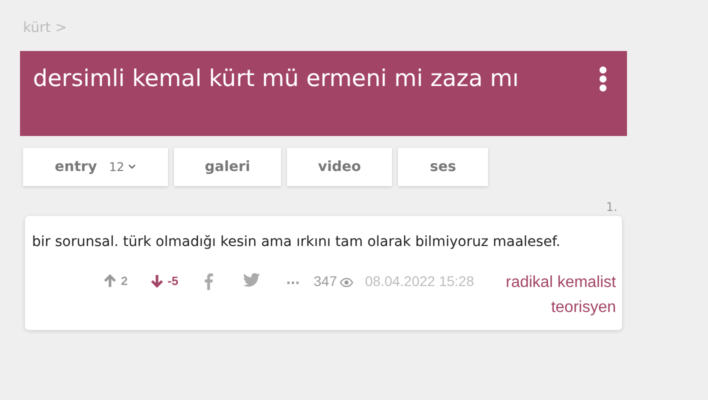 The width and height of the screenshot is (708, 400). What do you see at coordinates (276, 79) in the screenshot?
I see `topic-title: dersimli kemal kürt mü ermeni mi zaza mı` at bounding box center [276, 79].